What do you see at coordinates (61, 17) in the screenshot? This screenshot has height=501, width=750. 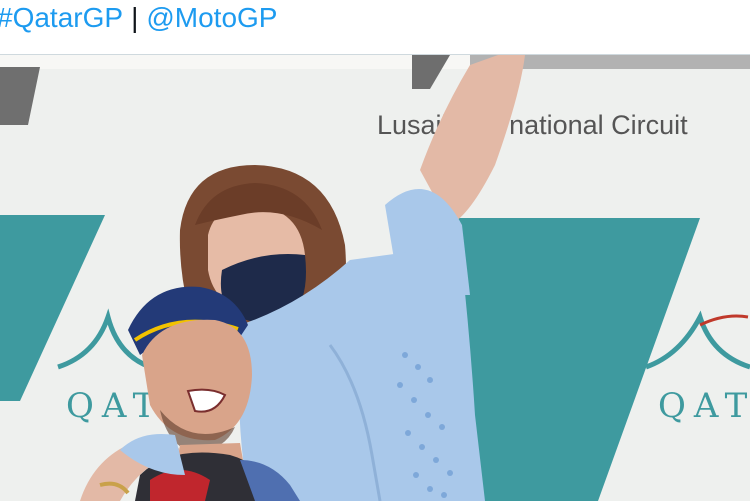 I see `hashtag-link: #QatarGP` at bounding box center [61, 17].